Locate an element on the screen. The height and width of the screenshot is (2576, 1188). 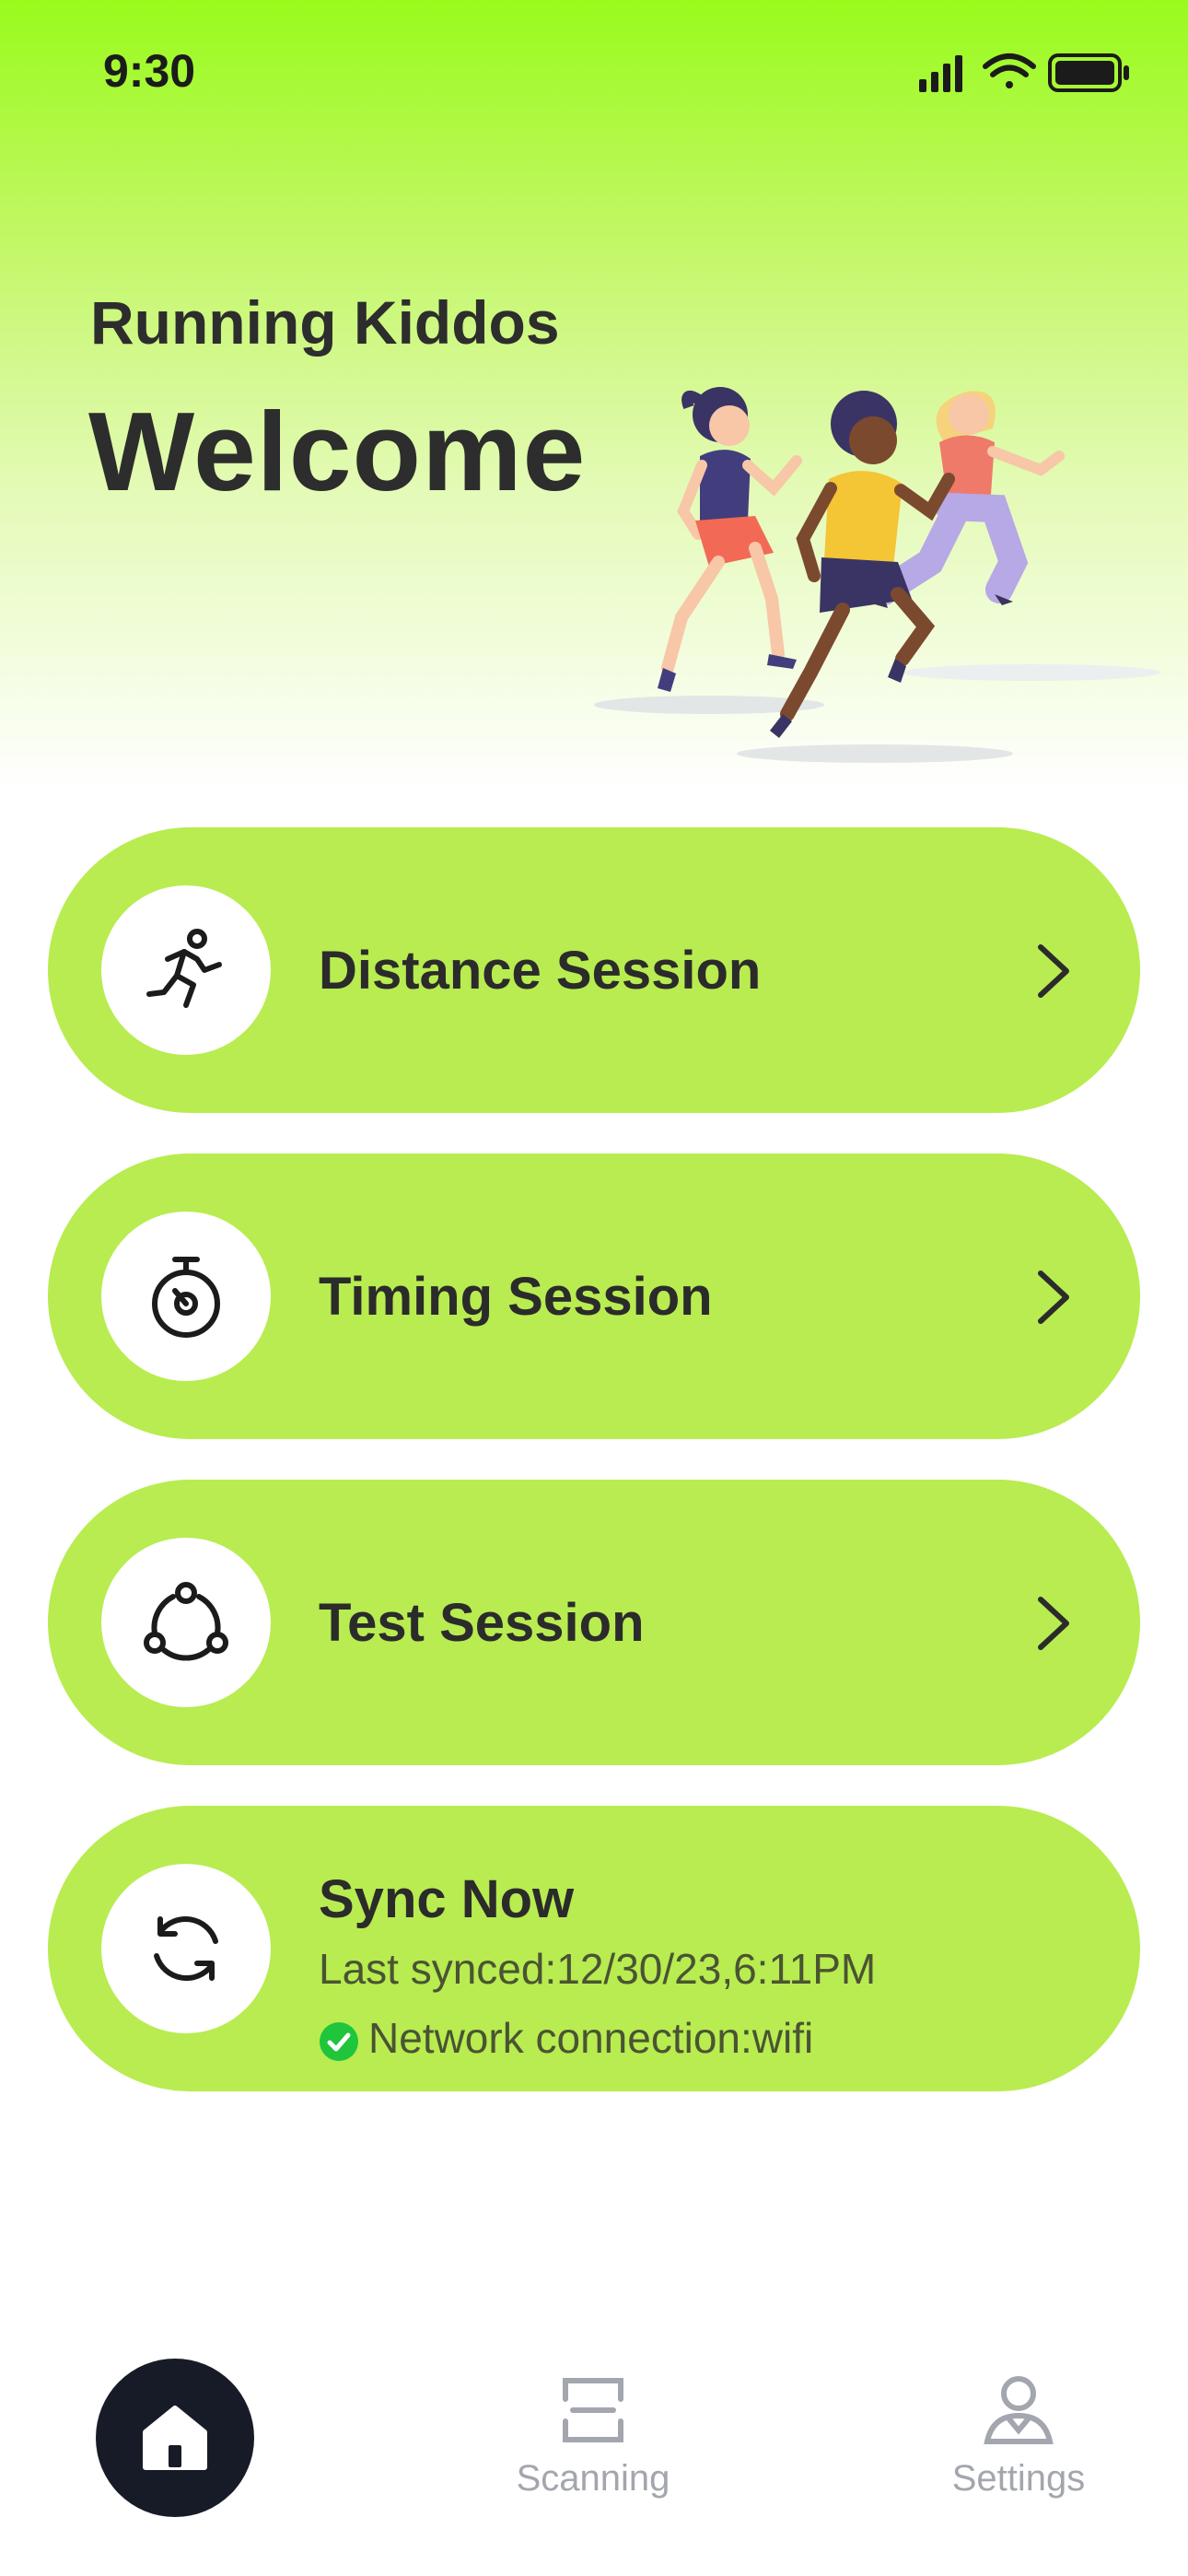
test-icon-circle is located at coordinates (186, 1622).